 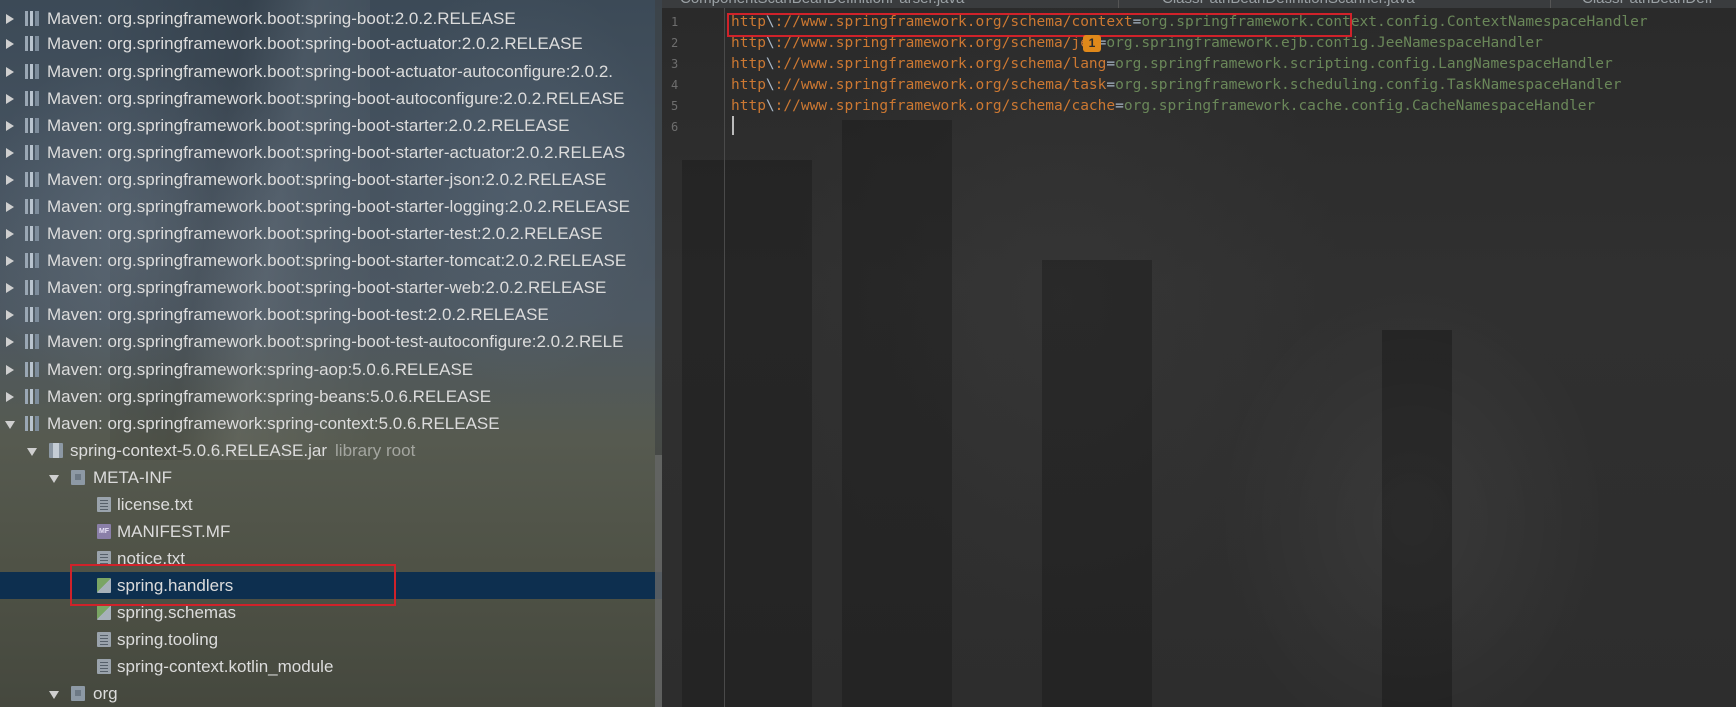 What do you see at coordinates (936, 43) in the screenshot?
I see `property-key: ://www.springframework.org/schema/jee` at bounding box center [936, 43].